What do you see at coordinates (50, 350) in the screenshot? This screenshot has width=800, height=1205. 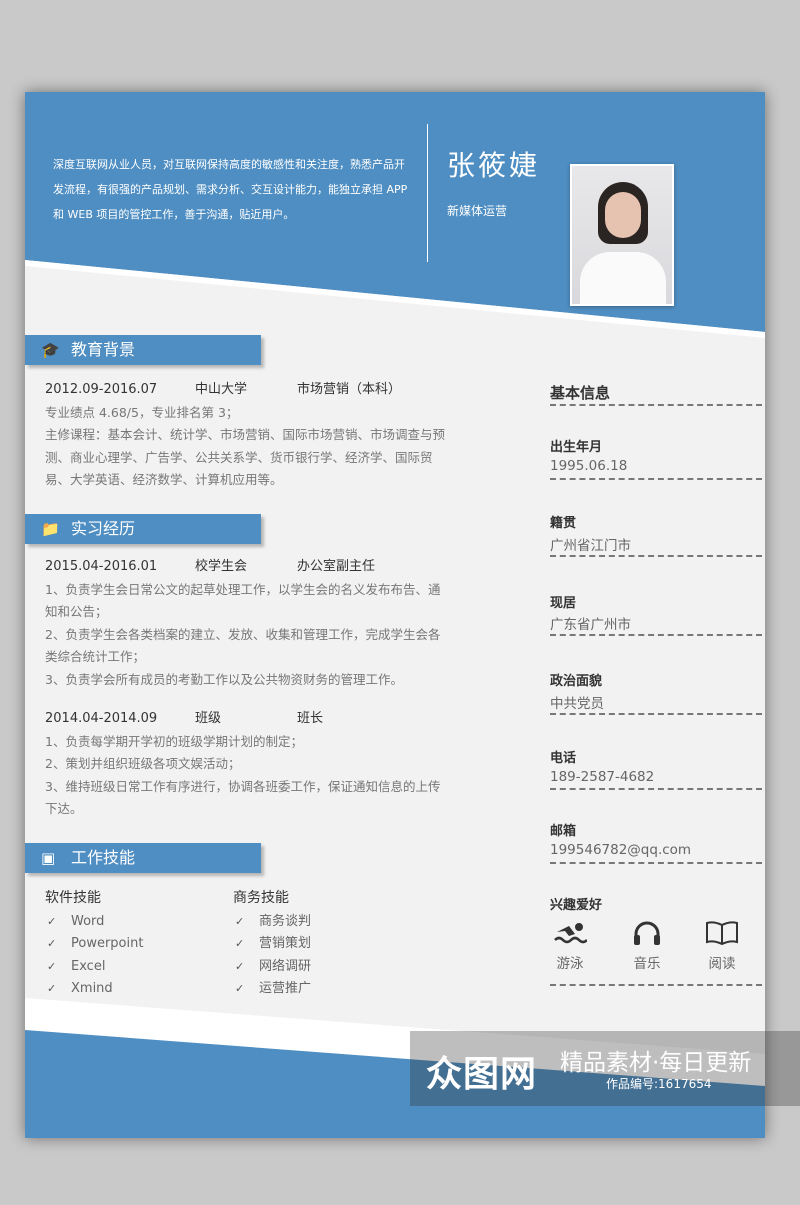 I see `graduation-cap-icon: 🎓` at bounding box center [50, 350].